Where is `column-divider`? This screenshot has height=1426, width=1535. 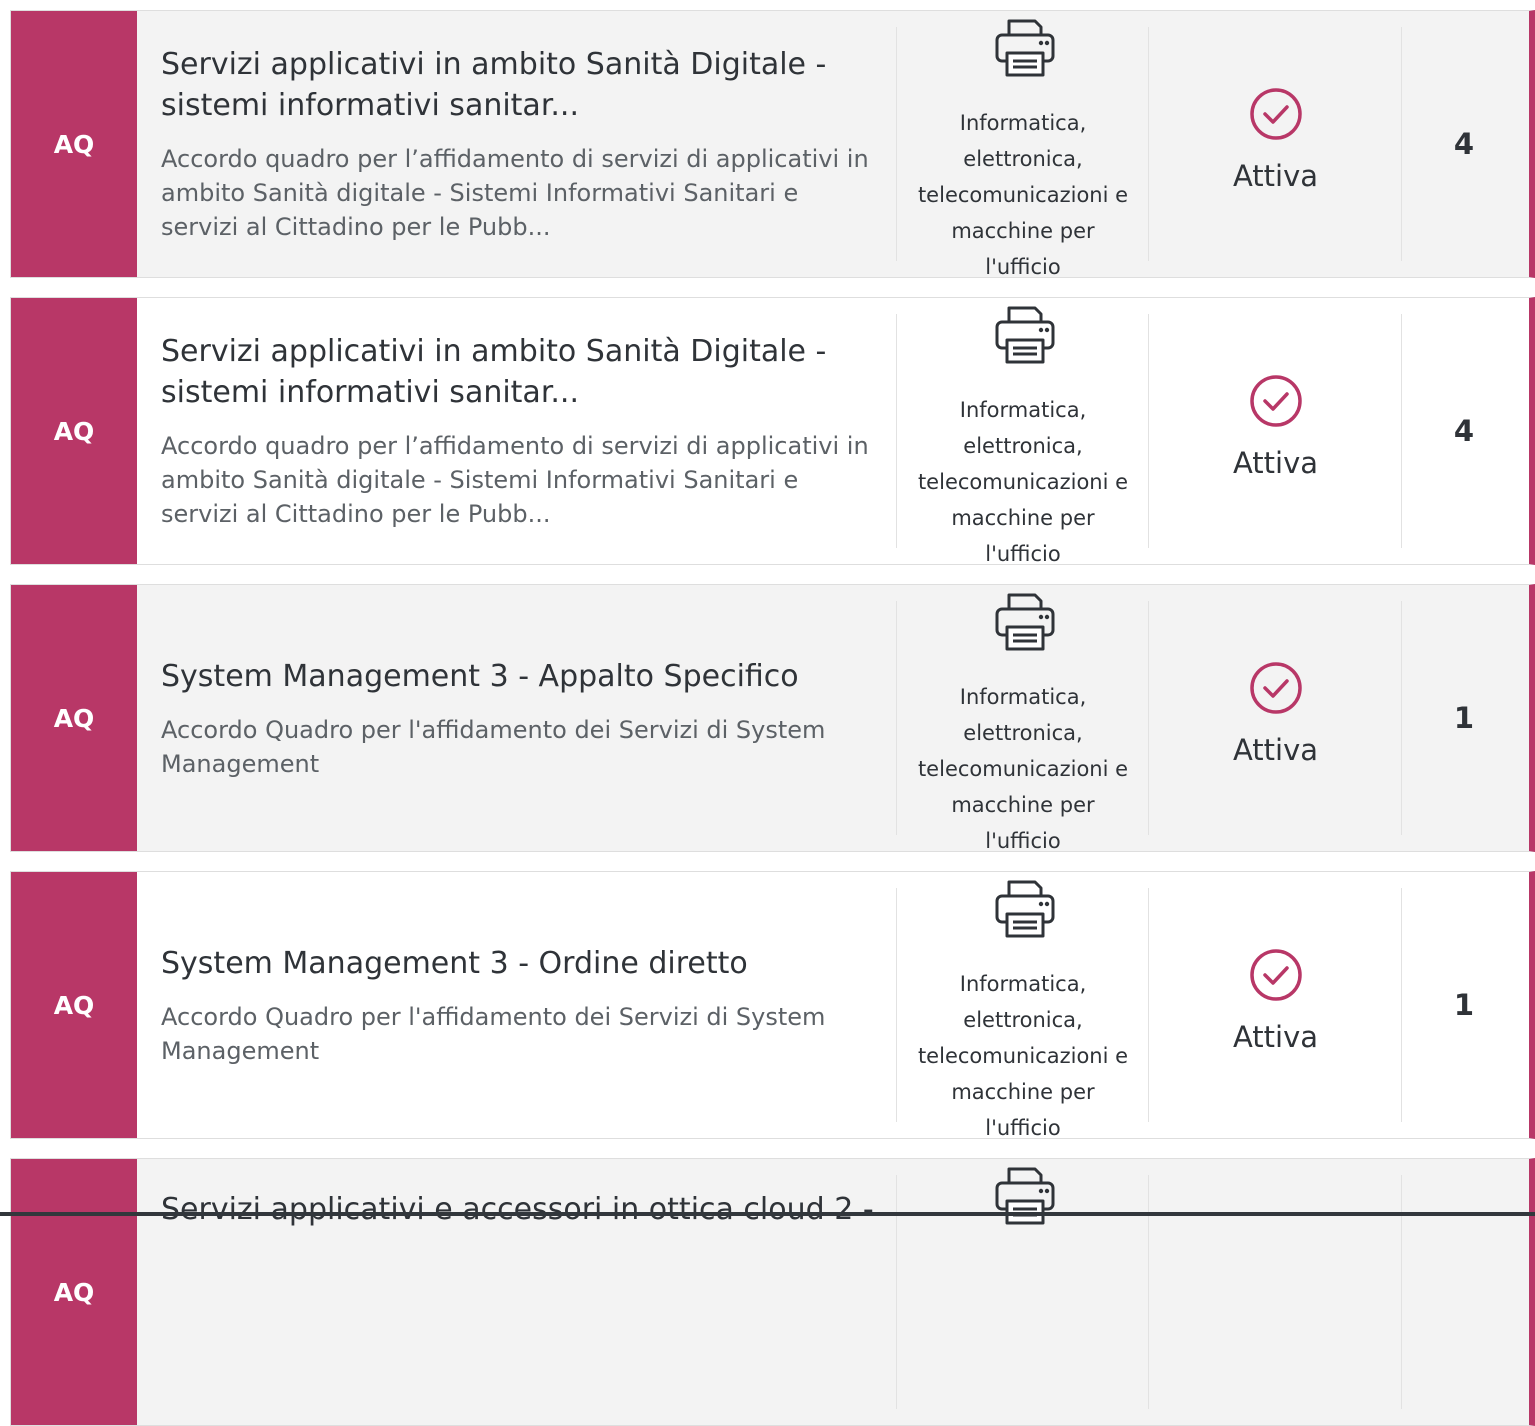 column-divider is located at coordinates (1401, 1292).